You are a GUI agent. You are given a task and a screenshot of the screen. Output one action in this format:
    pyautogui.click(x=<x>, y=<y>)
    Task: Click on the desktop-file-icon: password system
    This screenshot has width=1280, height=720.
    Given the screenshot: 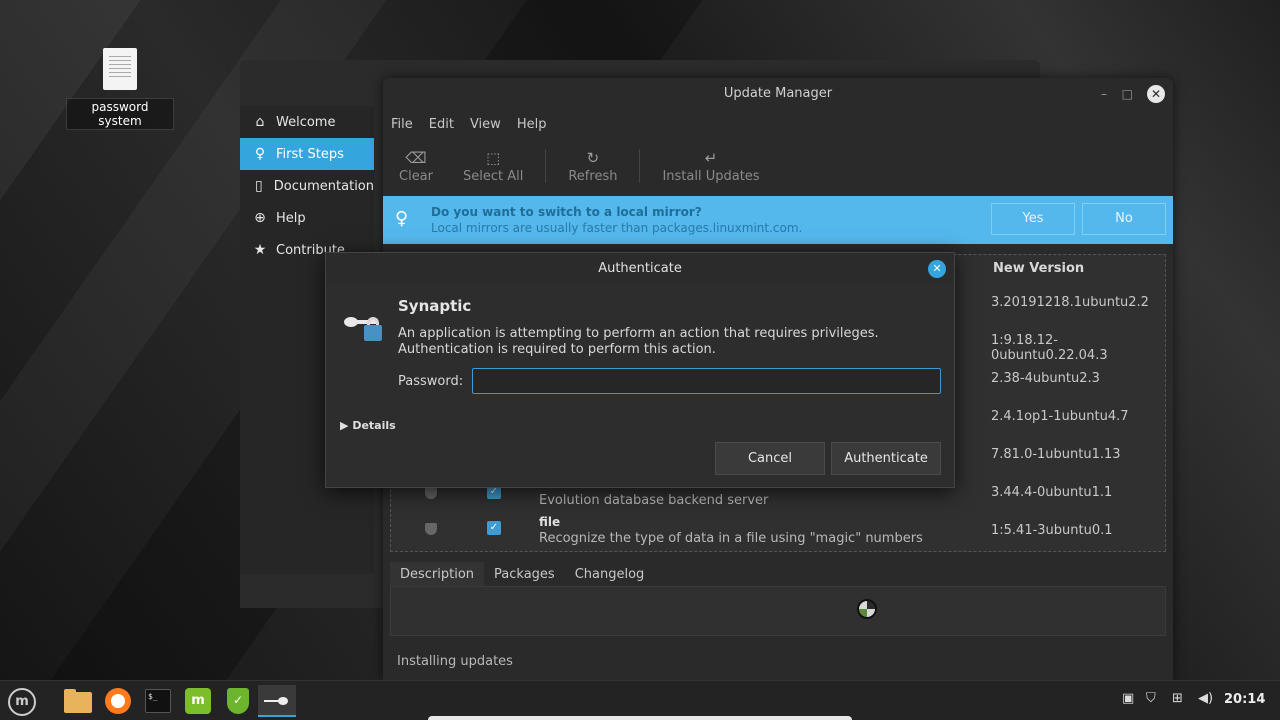 What is the action you would take?
    pyautogui.click(x=120, y=89)
    